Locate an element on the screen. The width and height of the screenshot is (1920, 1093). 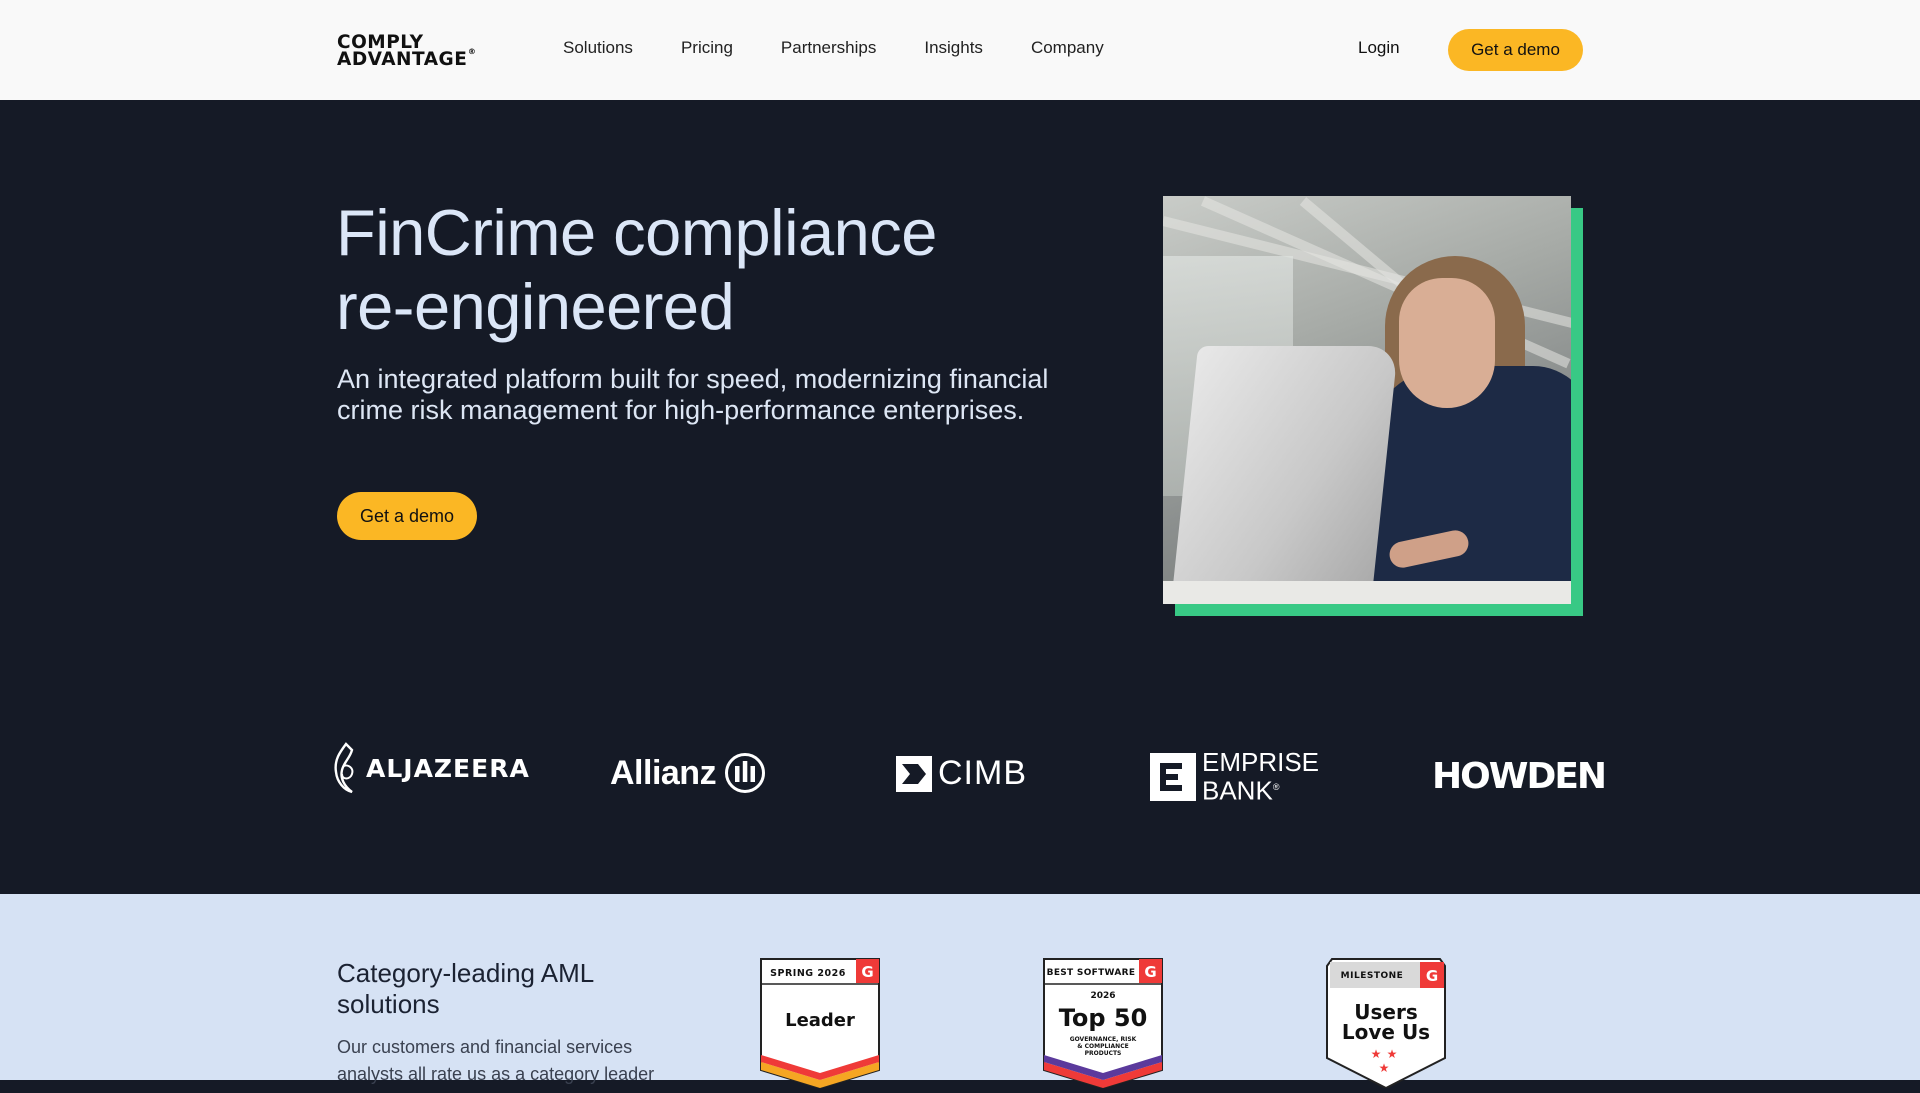
g2-leader-badge: G SPRING 2026 Leader is located at coordinates (820, 1024).